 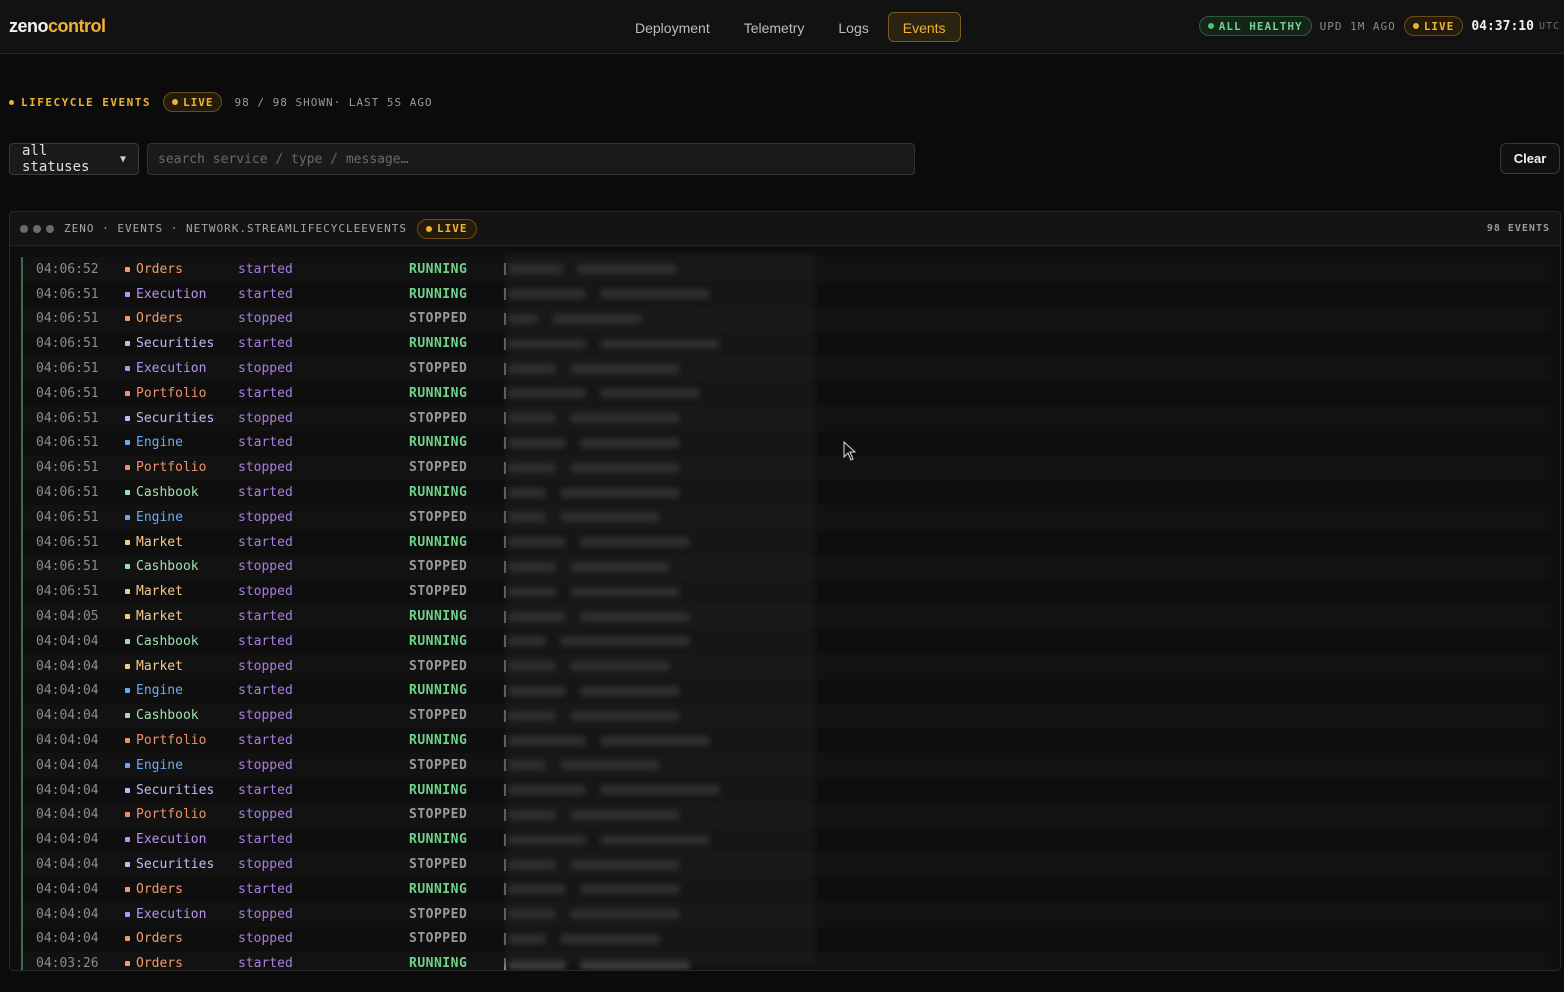 What do you see at coordinates (787, 468) in the screenshot?
I see `table-row: 04:06:51 Portfolio stopped STOPPED` at bounding box center [787, 468].